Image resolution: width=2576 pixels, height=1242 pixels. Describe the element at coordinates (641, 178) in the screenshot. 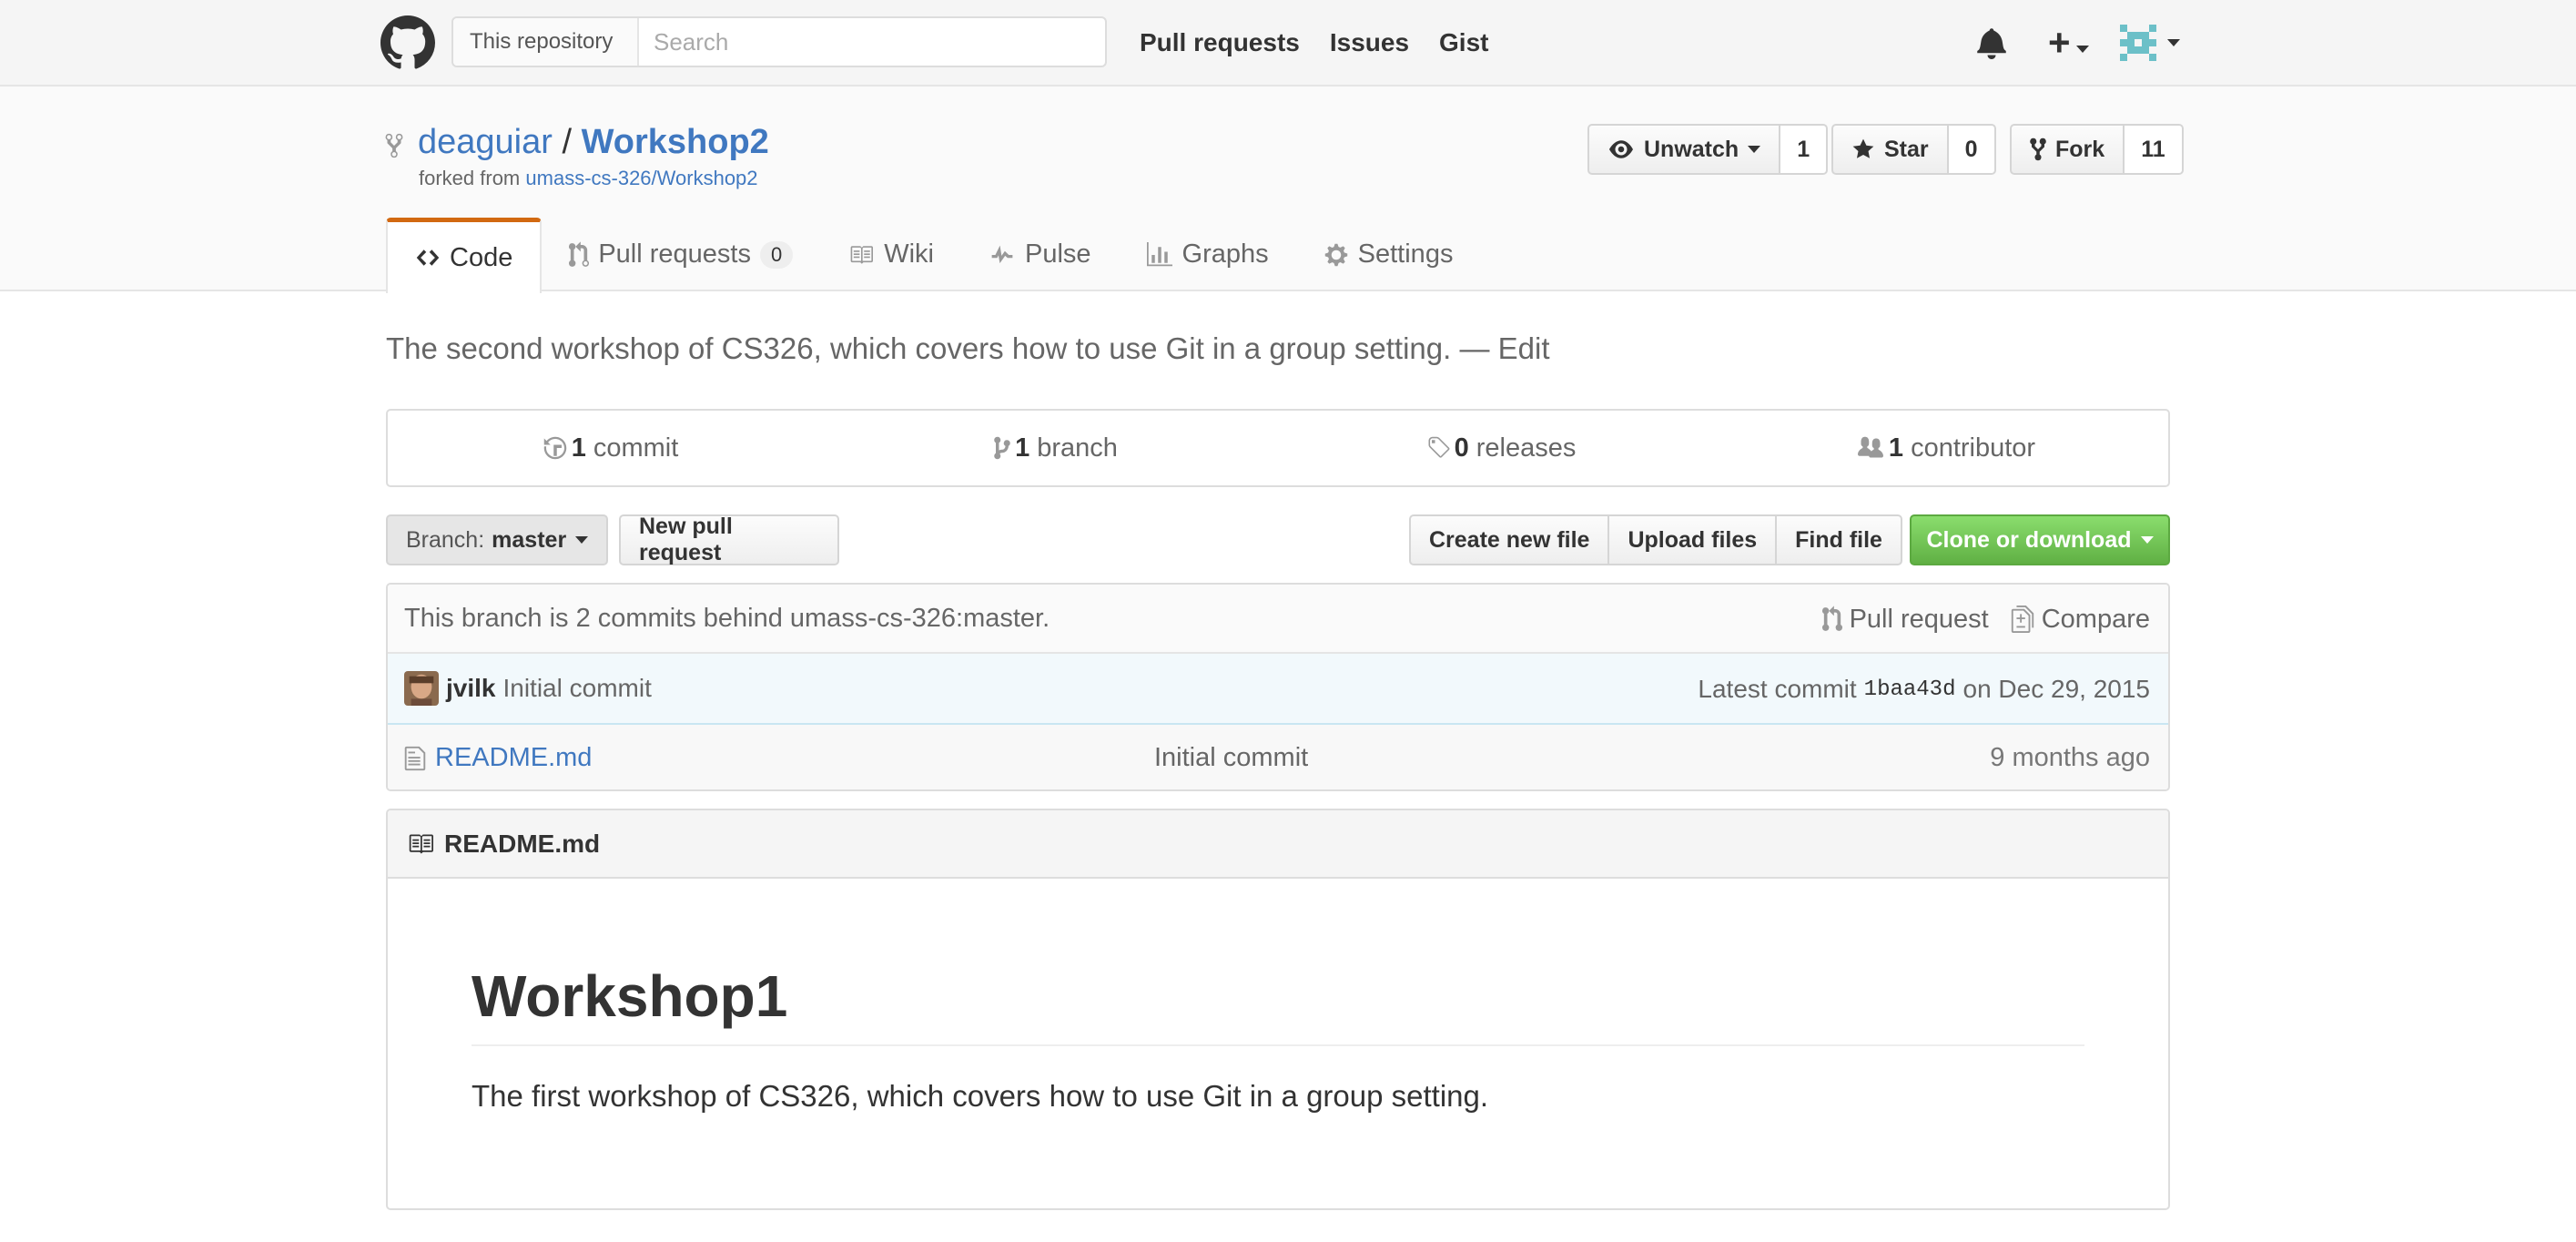

I see `forked-from-link: umass-cs-326/Workshop2` at that location.